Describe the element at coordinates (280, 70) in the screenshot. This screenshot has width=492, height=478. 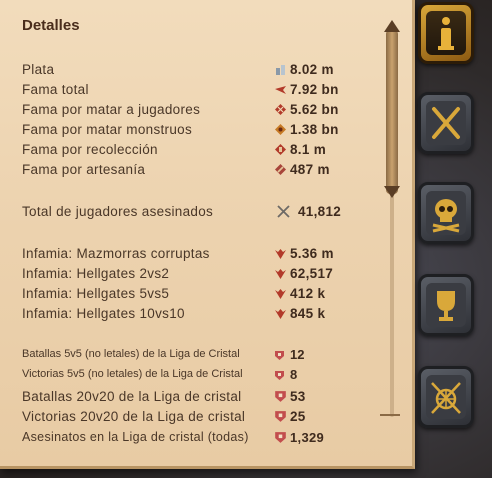
I see `silver-icon` at that location.